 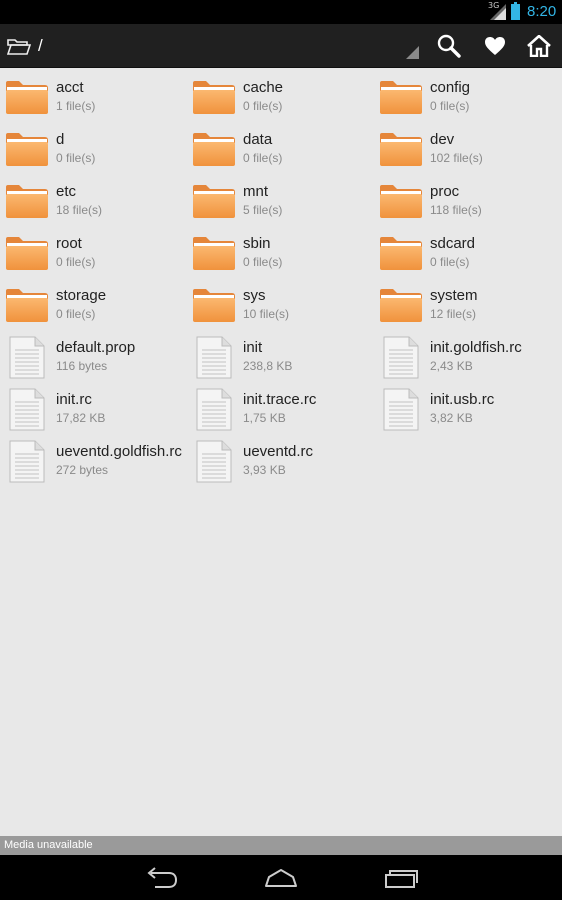 I want to click on item-name: init.trace.rc, so click(x=280, y=399).